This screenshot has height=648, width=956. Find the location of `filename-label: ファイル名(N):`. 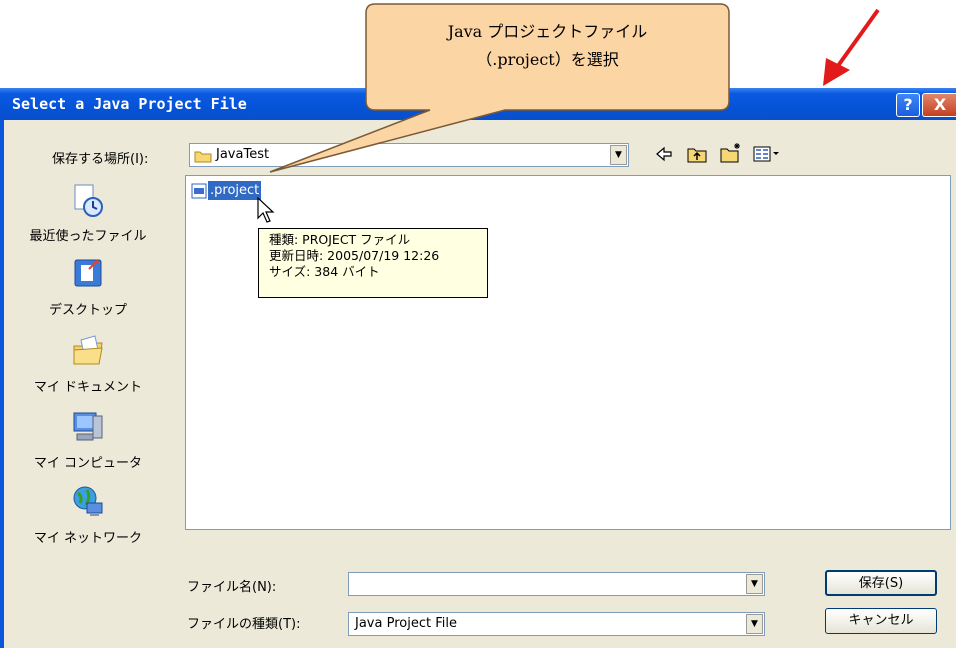

filename-label: ファイル名(N): is located at coordinates (232, 587).